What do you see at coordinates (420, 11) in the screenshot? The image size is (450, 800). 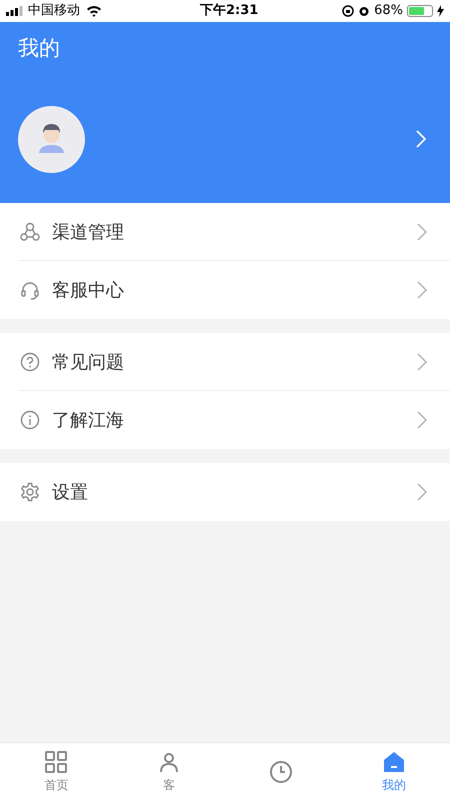 I see `battery-icon` at bounding box center [420, 11].